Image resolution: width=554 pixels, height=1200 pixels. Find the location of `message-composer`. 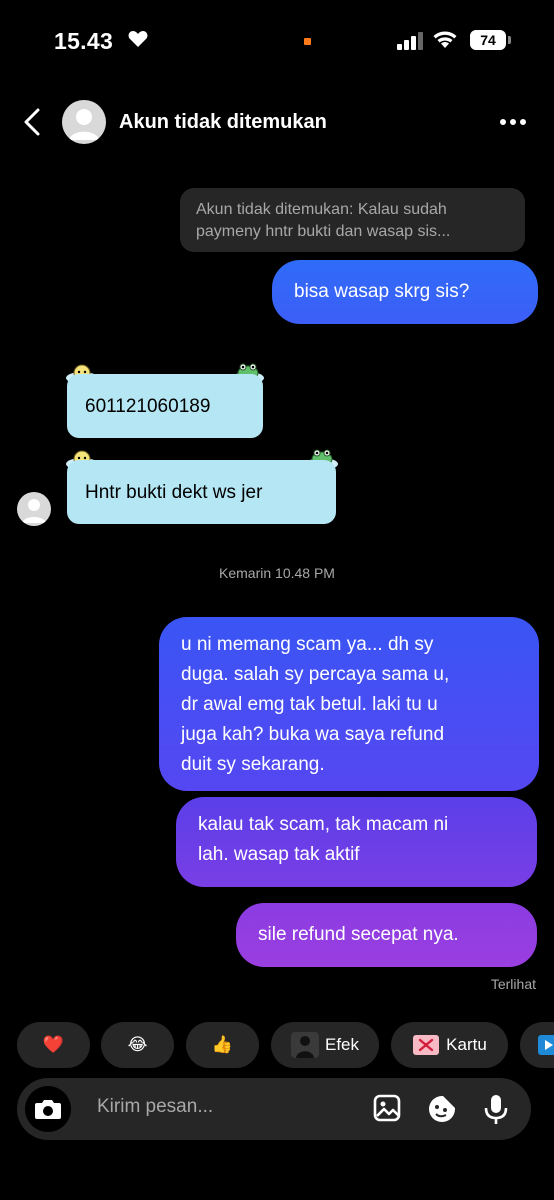

message-composer is located at coordinates (274, 1109).